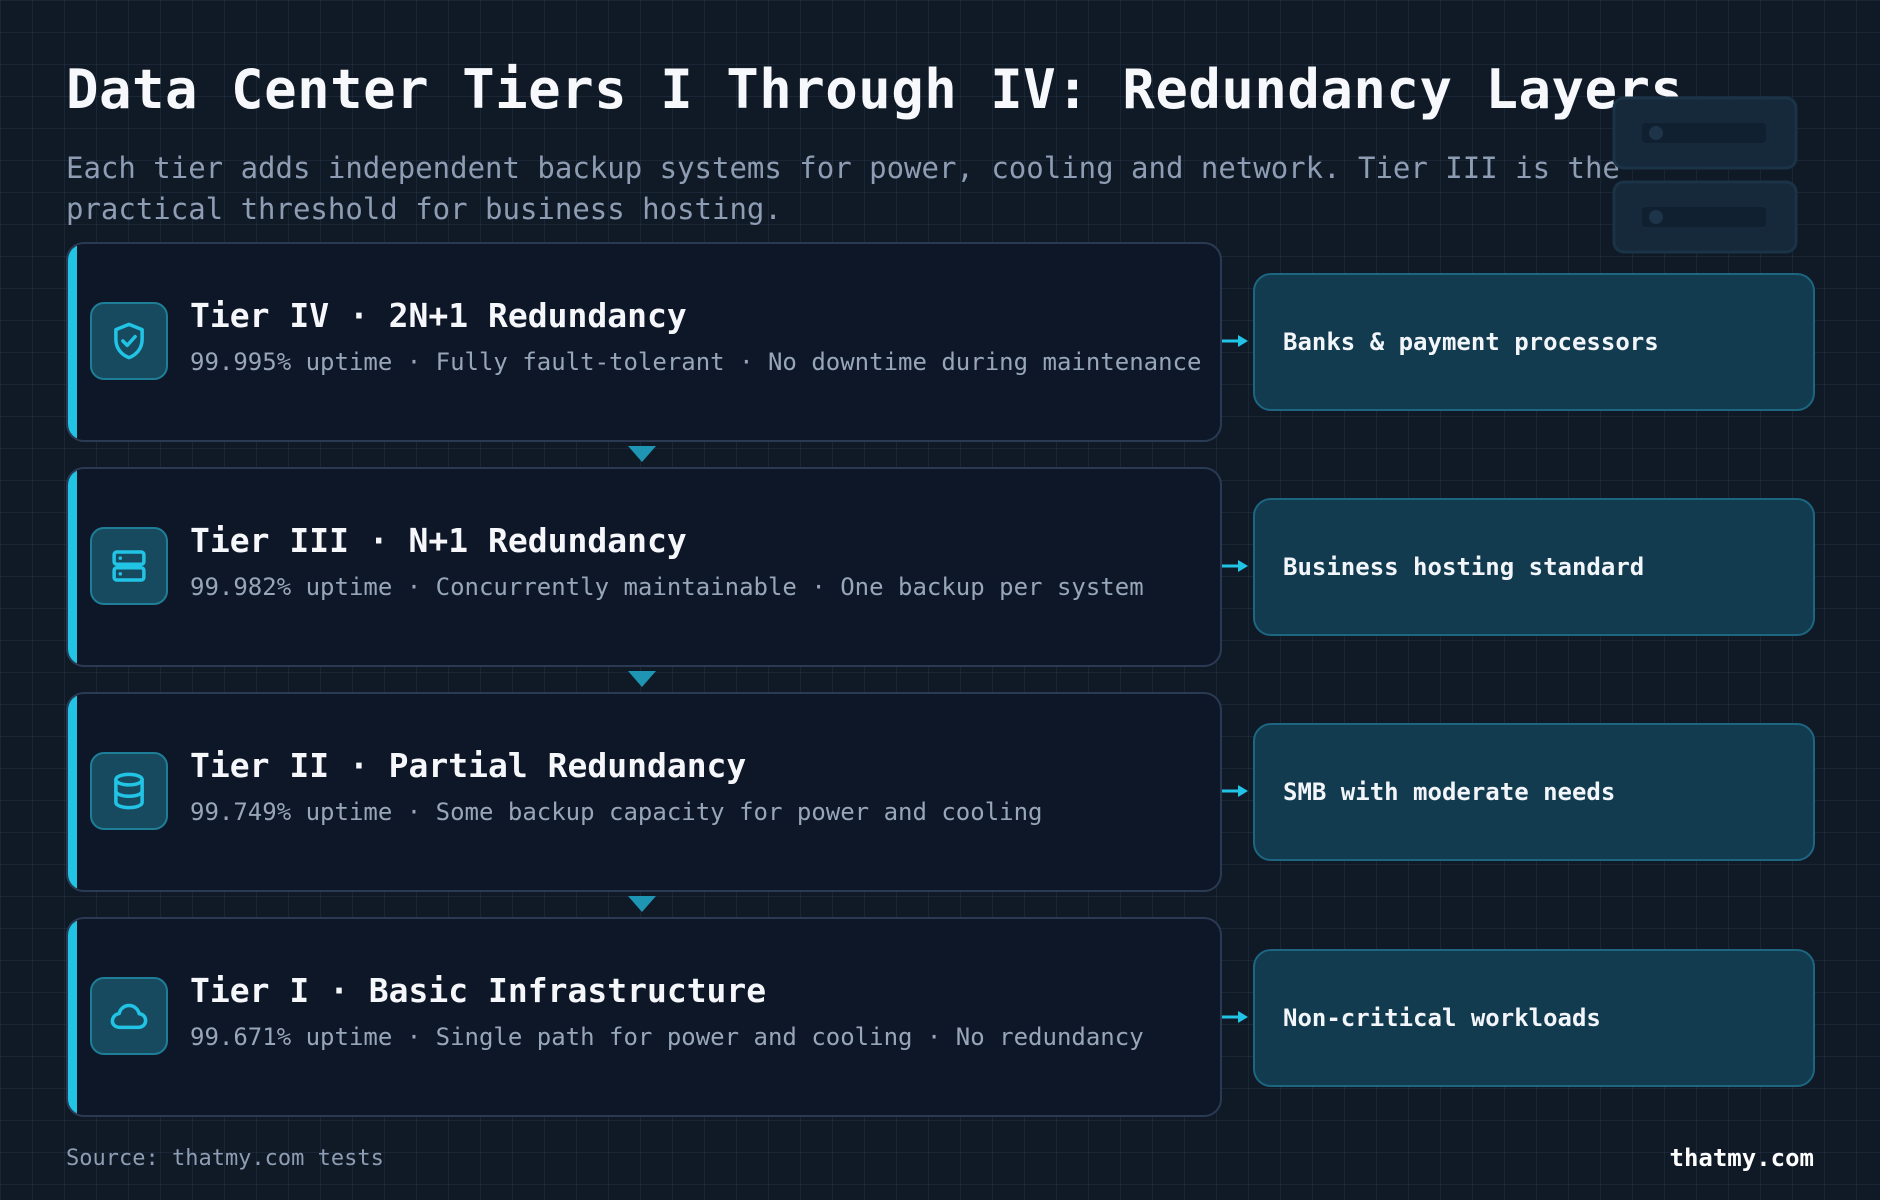 The image size is (1880, 1200). What do you see at coordinates (129, 341) in the screenshot?
I see `shield-check-icon` at bounding box center [129, 341].